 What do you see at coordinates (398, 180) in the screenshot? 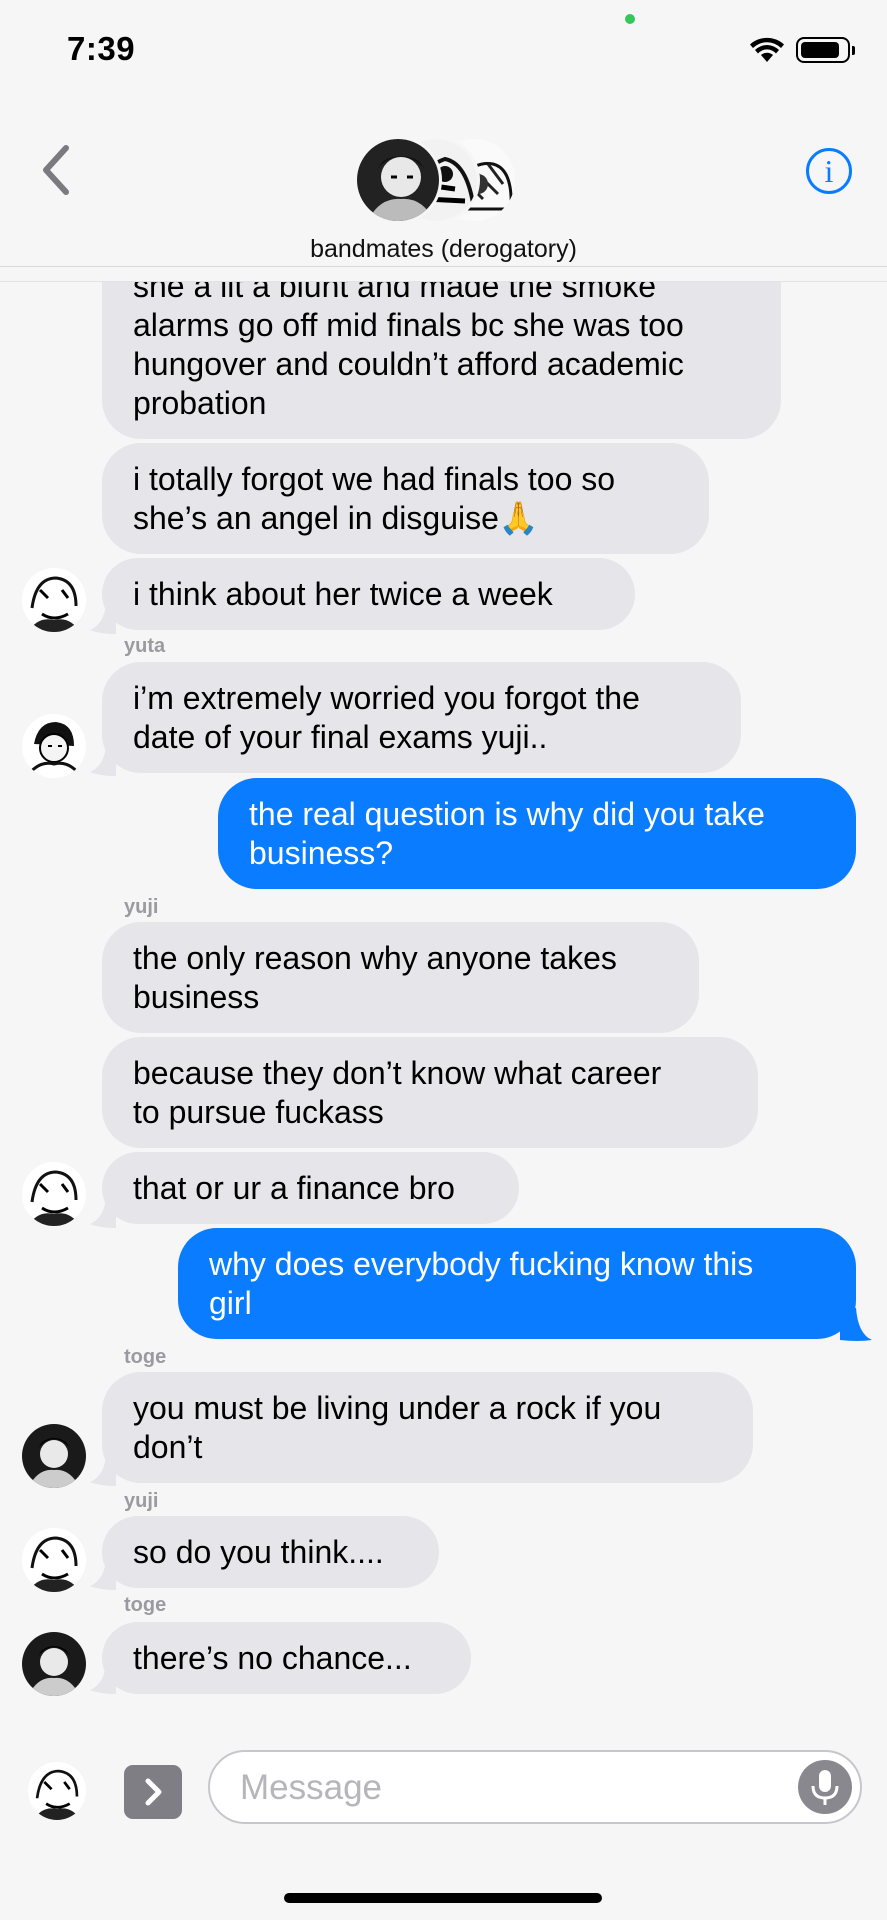
I see `member-avatar` at bounding box center [398, 180].